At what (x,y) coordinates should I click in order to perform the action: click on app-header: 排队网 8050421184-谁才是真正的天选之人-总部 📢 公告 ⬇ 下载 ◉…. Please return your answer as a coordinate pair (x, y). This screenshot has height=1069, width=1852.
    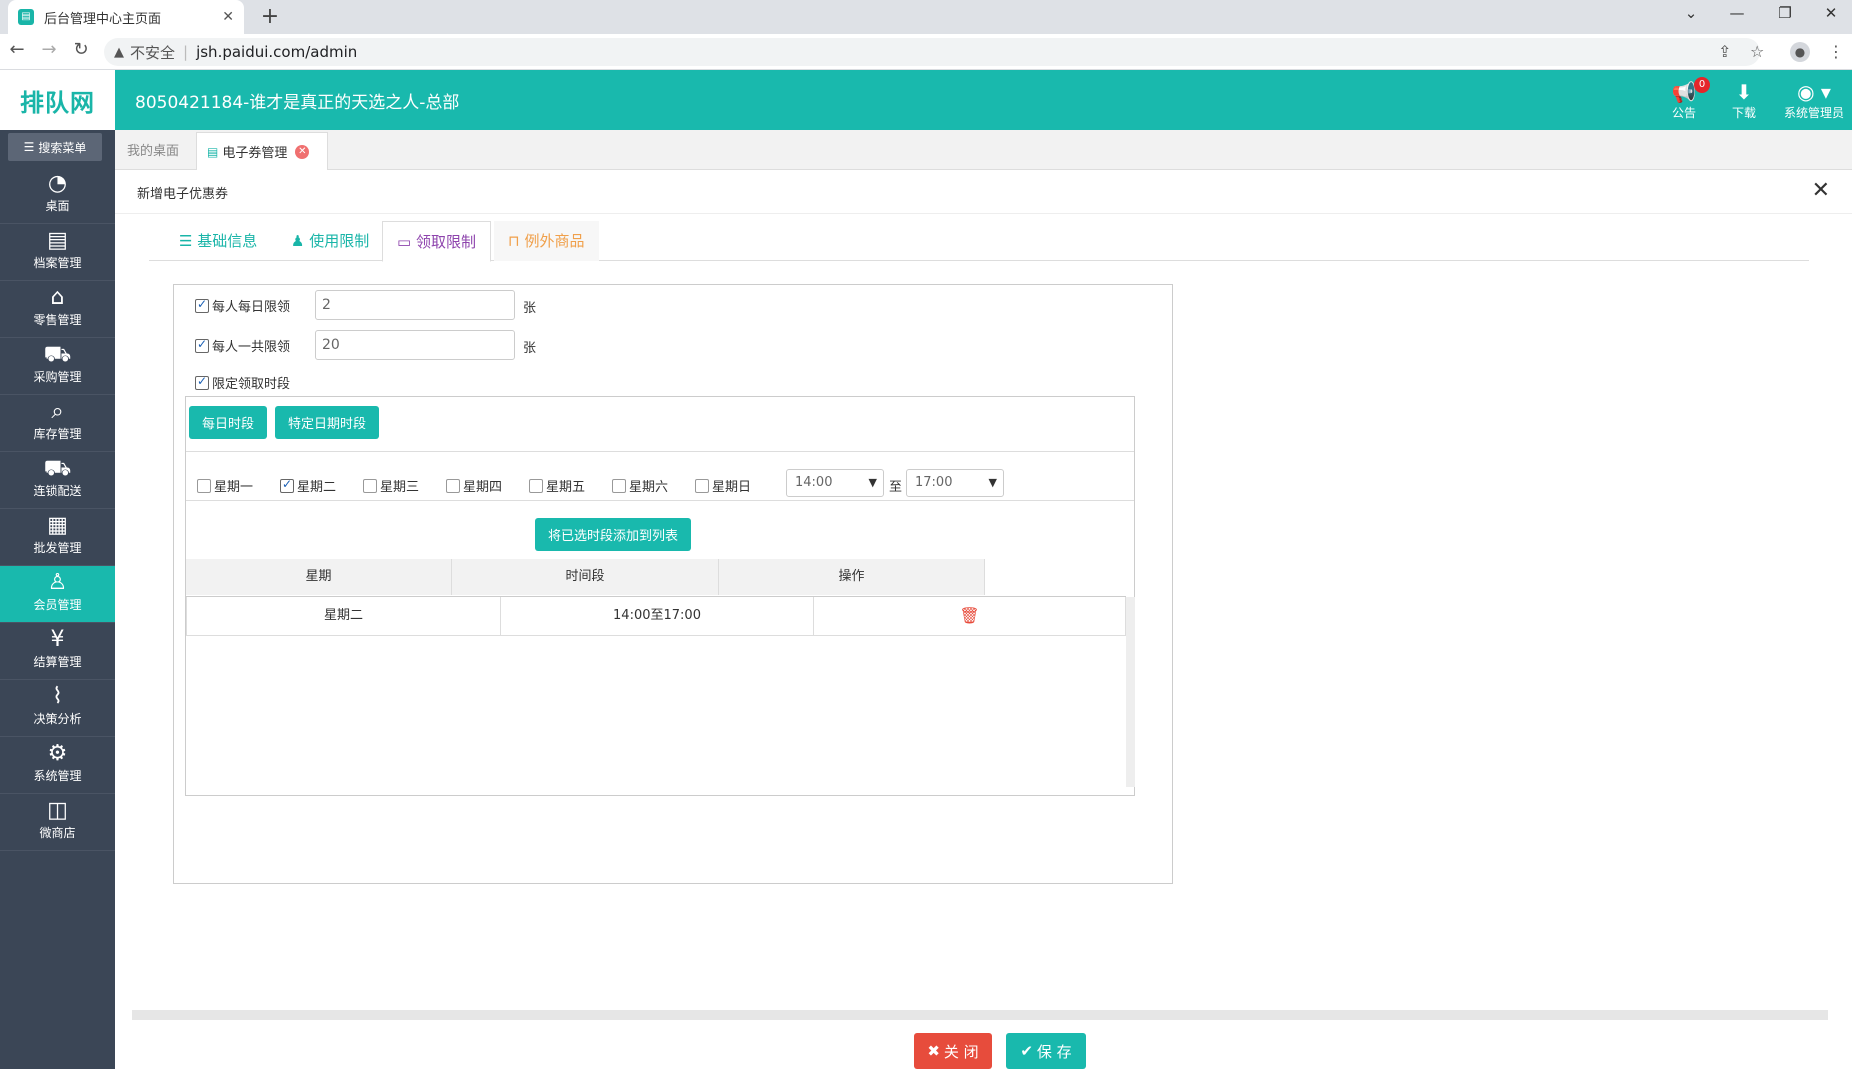
    Looking at the image, I should click on (926, 100).